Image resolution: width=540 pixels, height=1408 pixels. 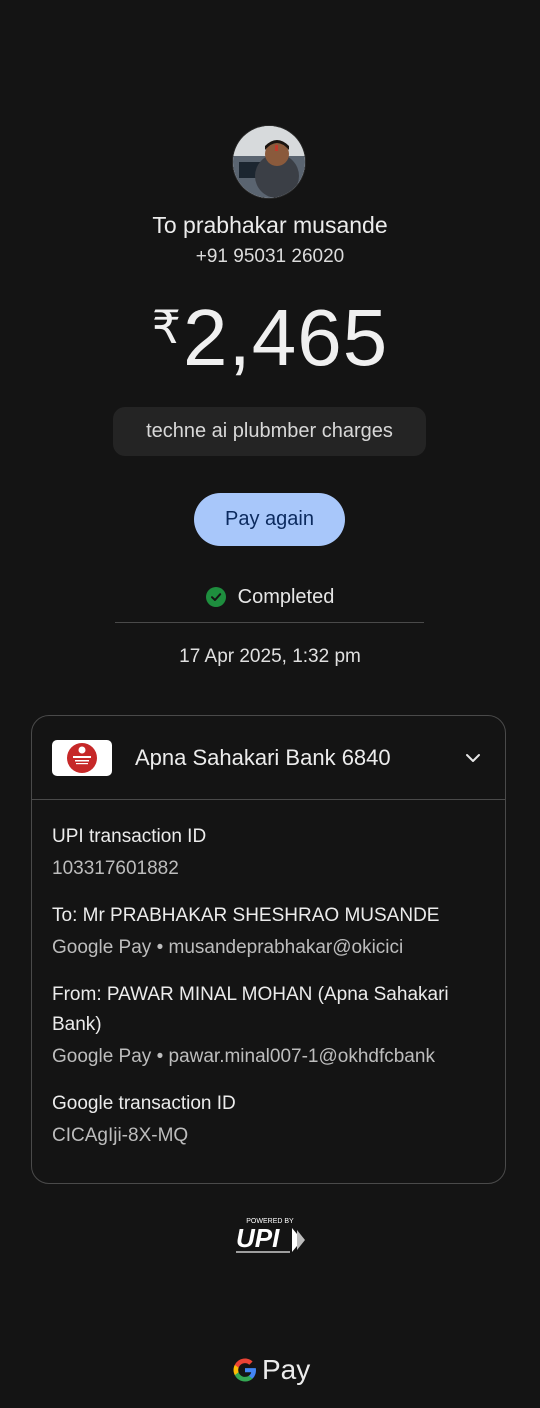 What do you see at coordinates (246, 915) in the screenshot?
I see `detail-label: To: Mr PRABHAKAR SHESHRAO MUSANDE` at bounding box center [246, 915].